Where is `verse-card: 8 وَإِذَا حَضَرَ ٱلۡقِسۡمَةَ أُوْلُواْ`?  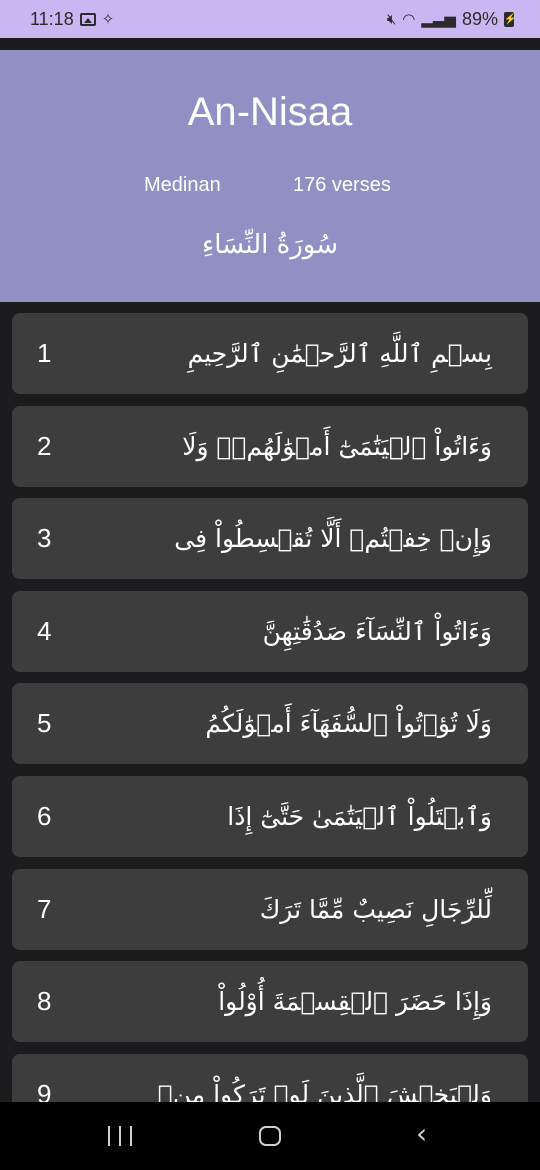 verse-card: 8 وَإِذَا حَضَرَ ٱلۡقِسۡمَةَ أُوْلُواْ is located at coordinates (270, 1001).